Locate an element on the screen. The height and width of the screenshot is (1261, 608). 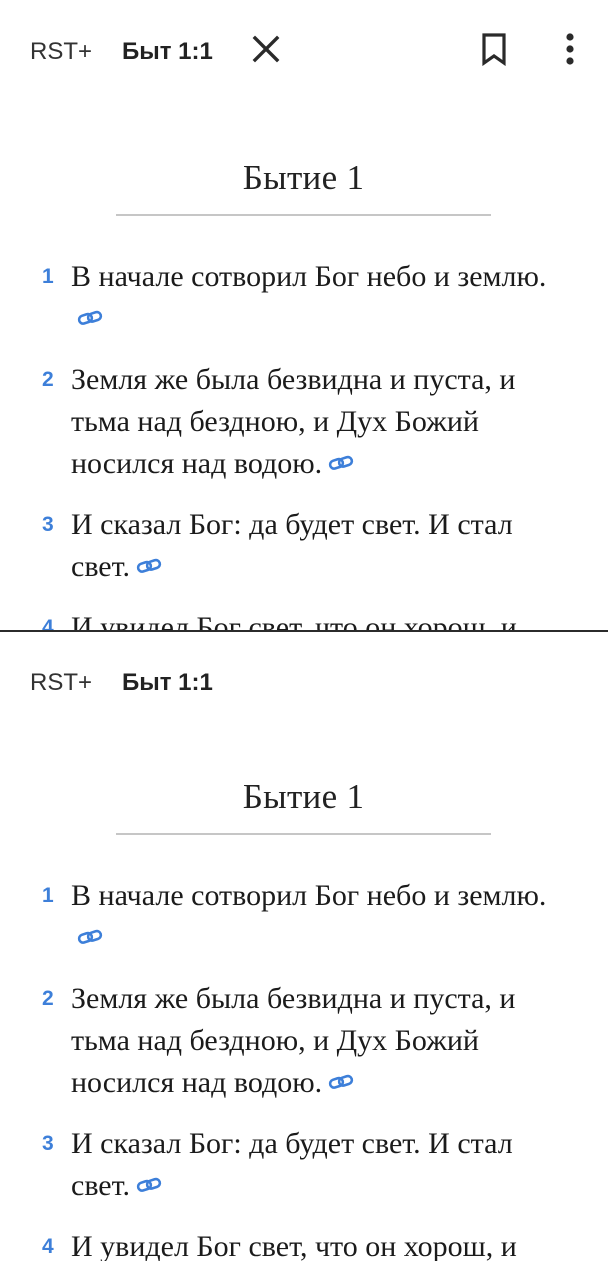
bookmark-icon is located at coordinates (494, 51).